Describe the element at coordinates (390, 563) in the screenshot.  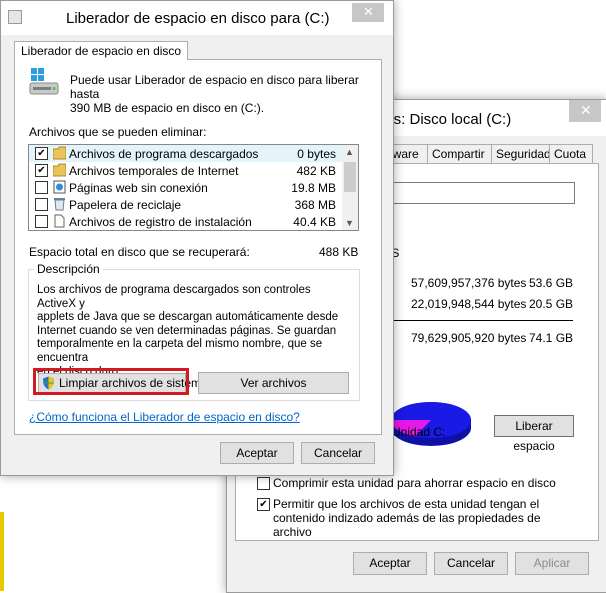
I see `properties-ok-button: Aceptar` at that location.